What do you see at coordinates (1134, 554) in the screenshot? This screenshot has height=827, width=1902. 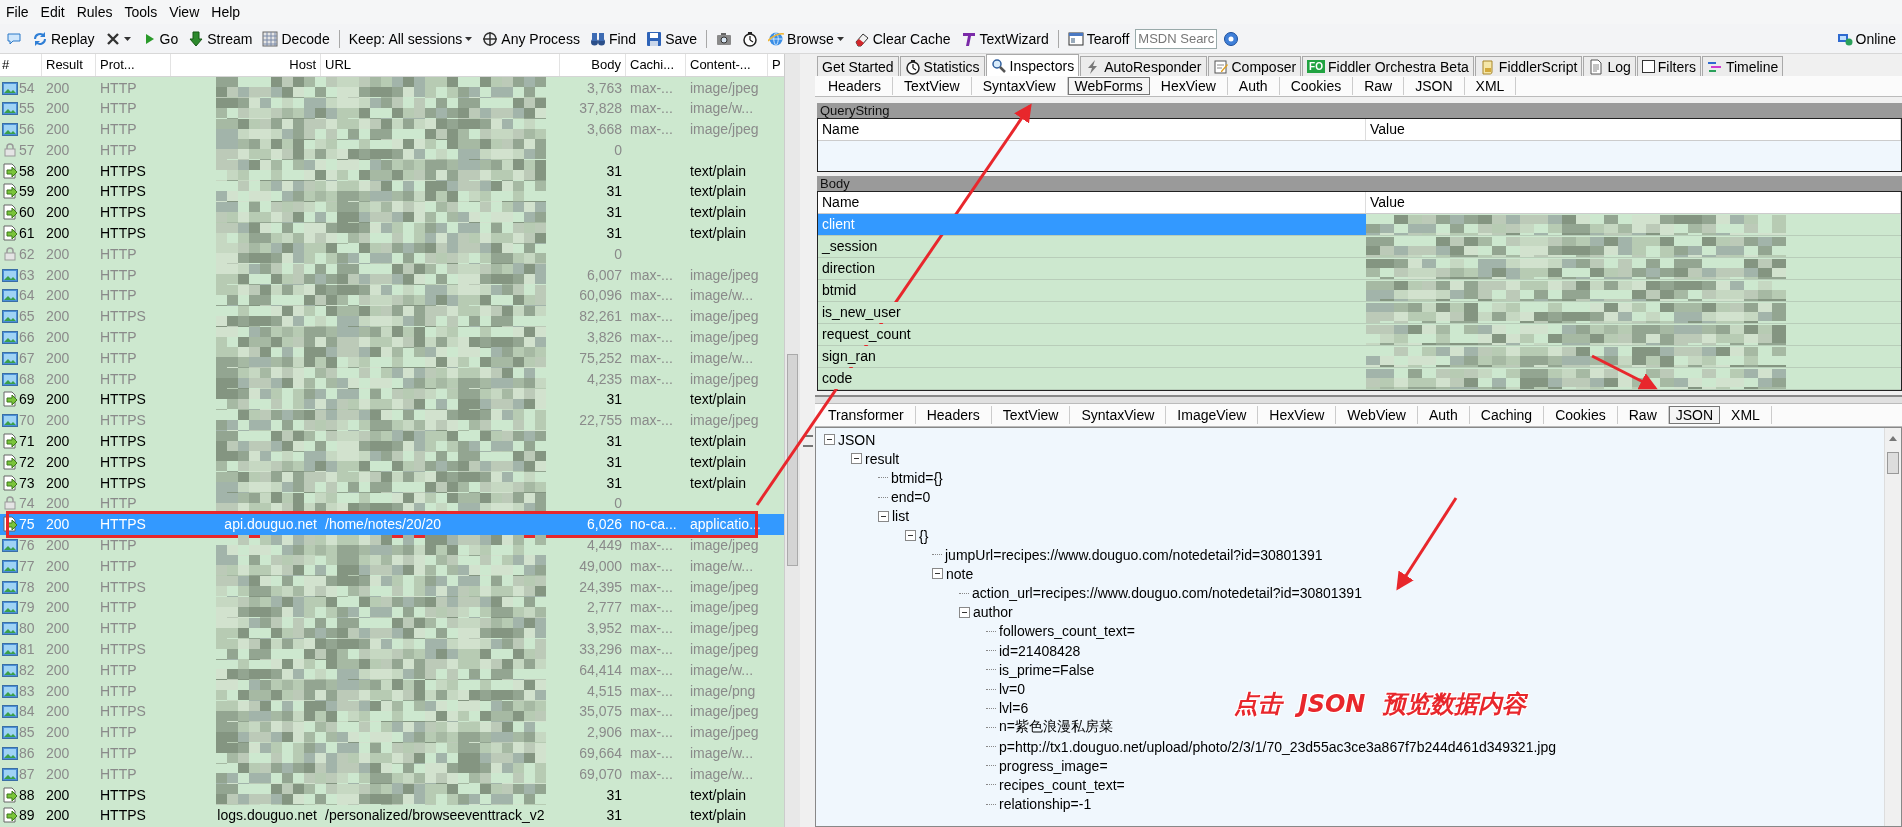 I see `tree-node: jumpUrl=recipes://www.douguo.com/notedetail?id=30801391` at bounding box center [1134, 554].